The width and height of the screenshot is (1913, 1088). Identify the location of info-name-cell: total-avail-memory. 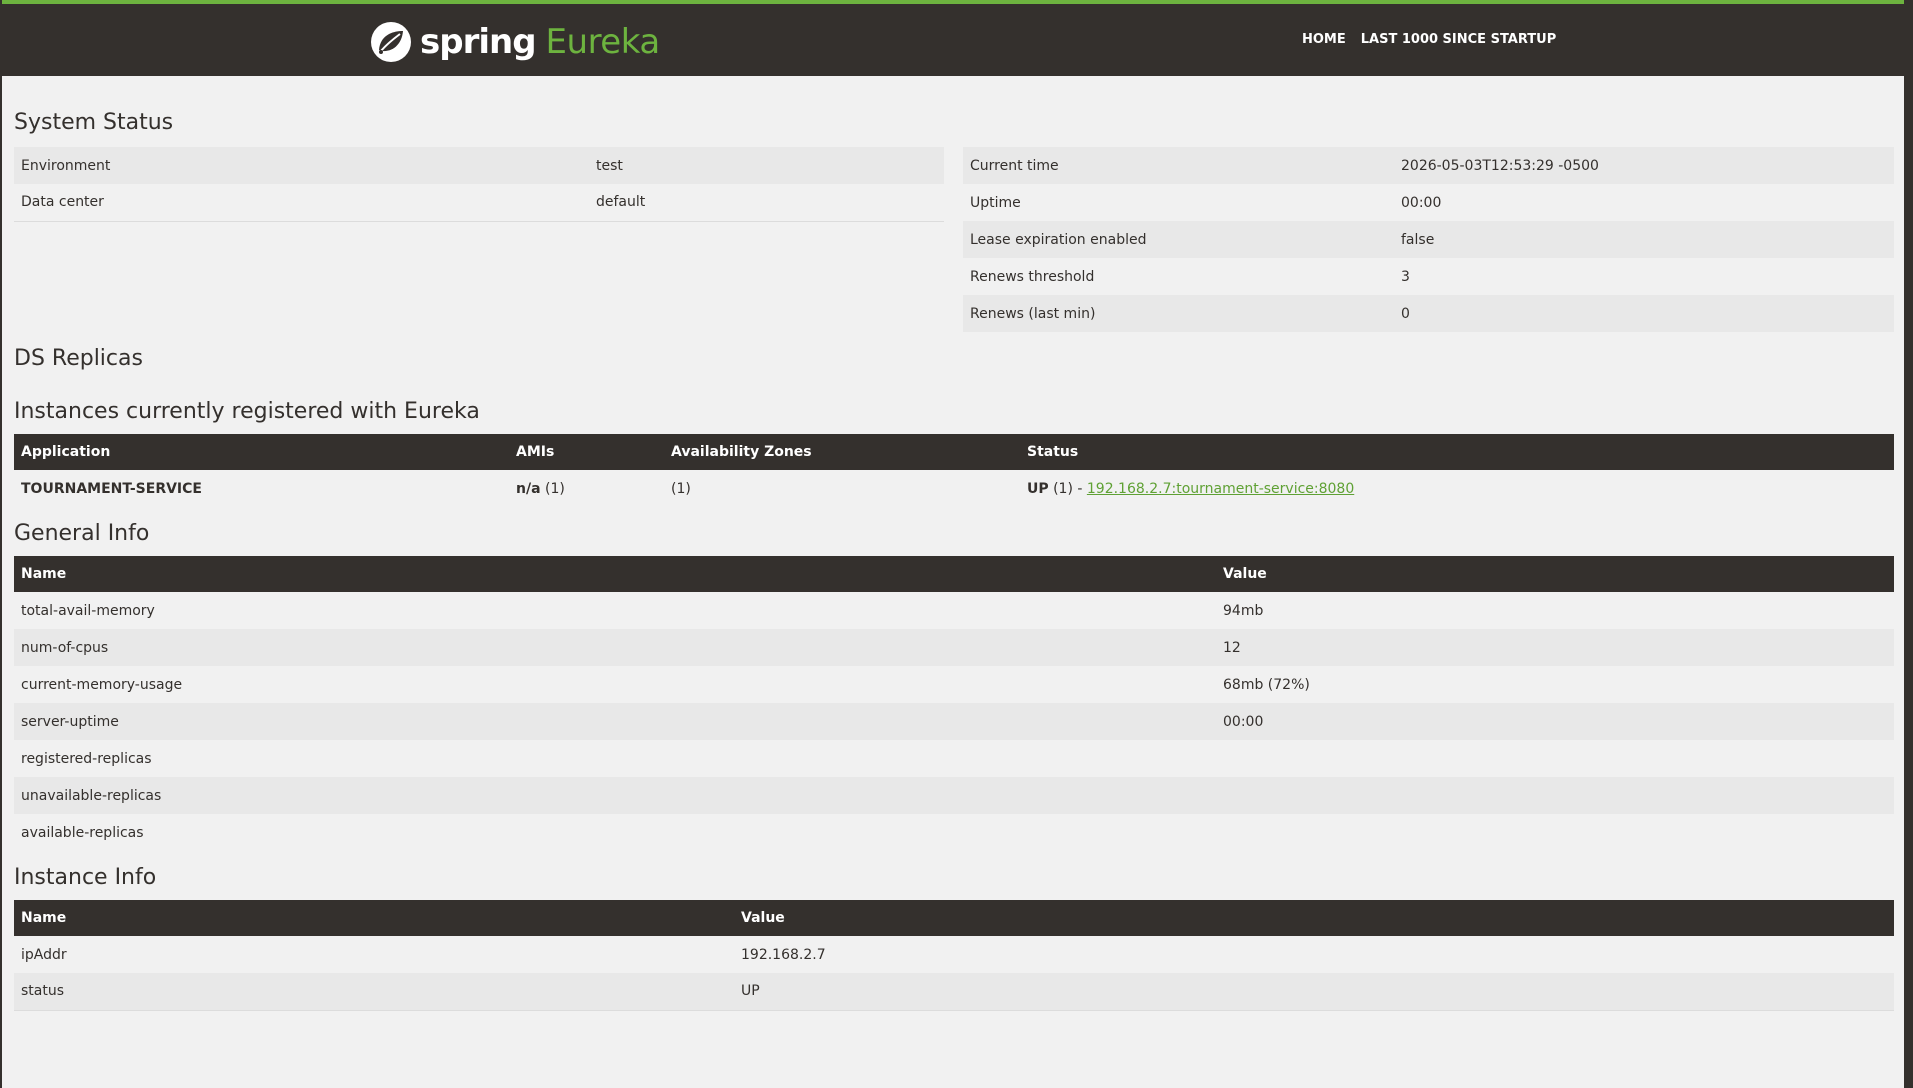
(615, 610).